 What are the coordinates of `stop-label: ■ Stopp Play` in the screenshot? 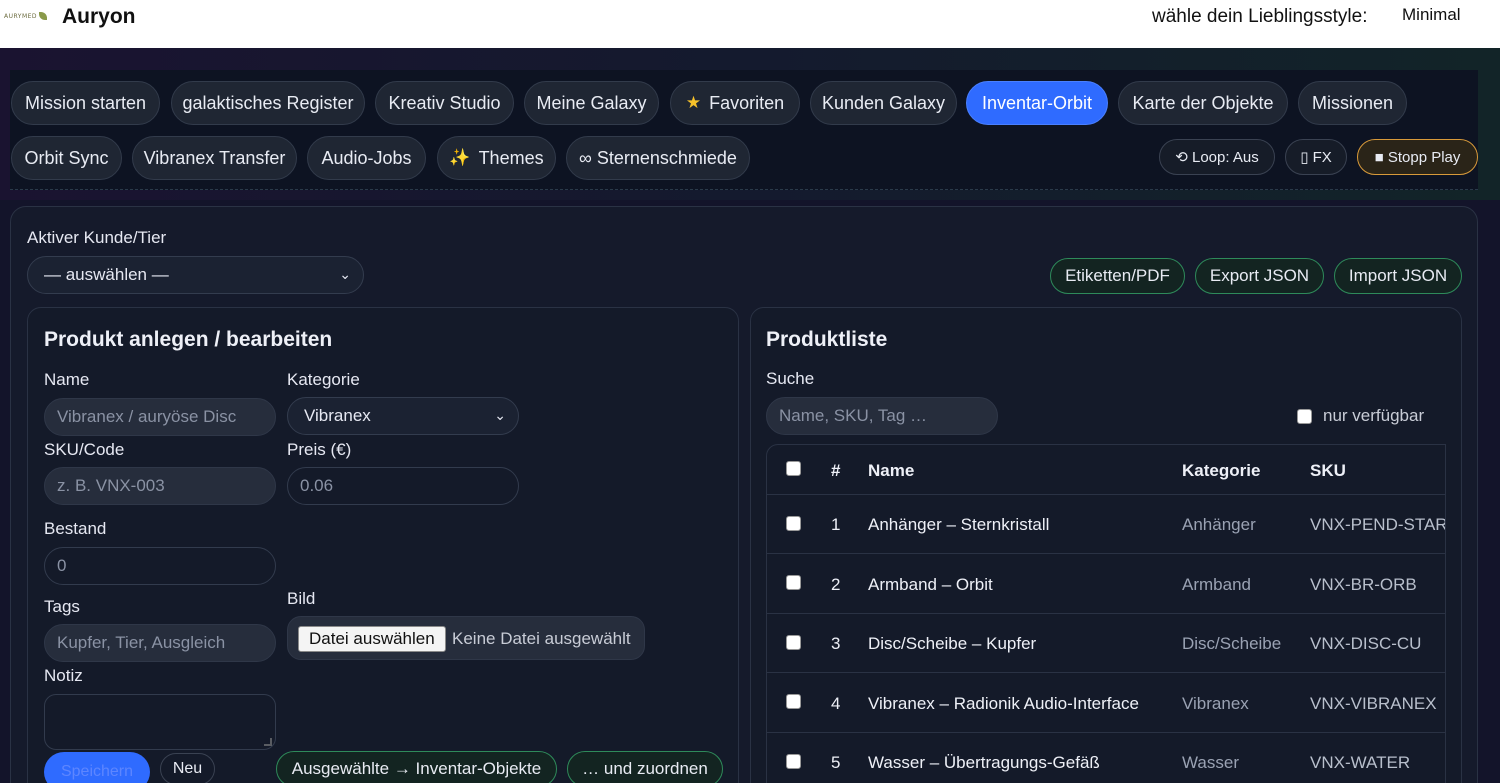 It's located at (1417, 157).